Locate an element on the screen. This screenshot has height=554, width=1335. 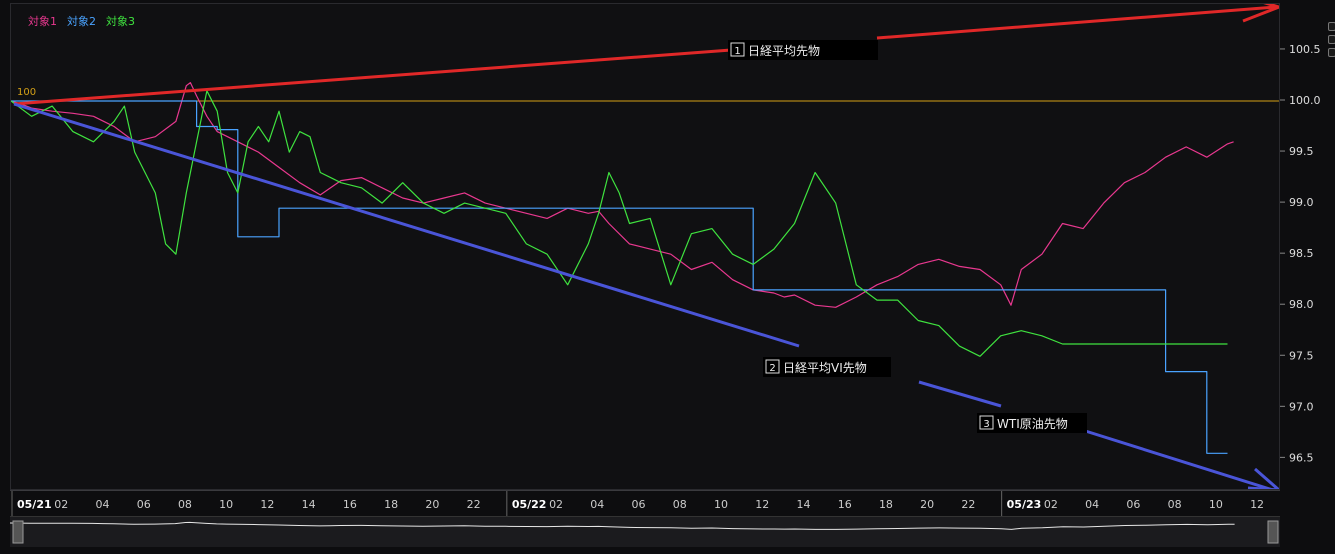
y-tick-label-4: 98.5 is located at coordinates (1301, 253).